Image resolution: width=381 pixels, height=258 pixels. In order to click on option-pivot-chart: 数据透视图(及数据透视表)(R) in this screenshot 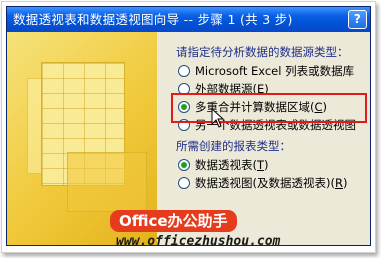, I will do `click(262, 183)`.